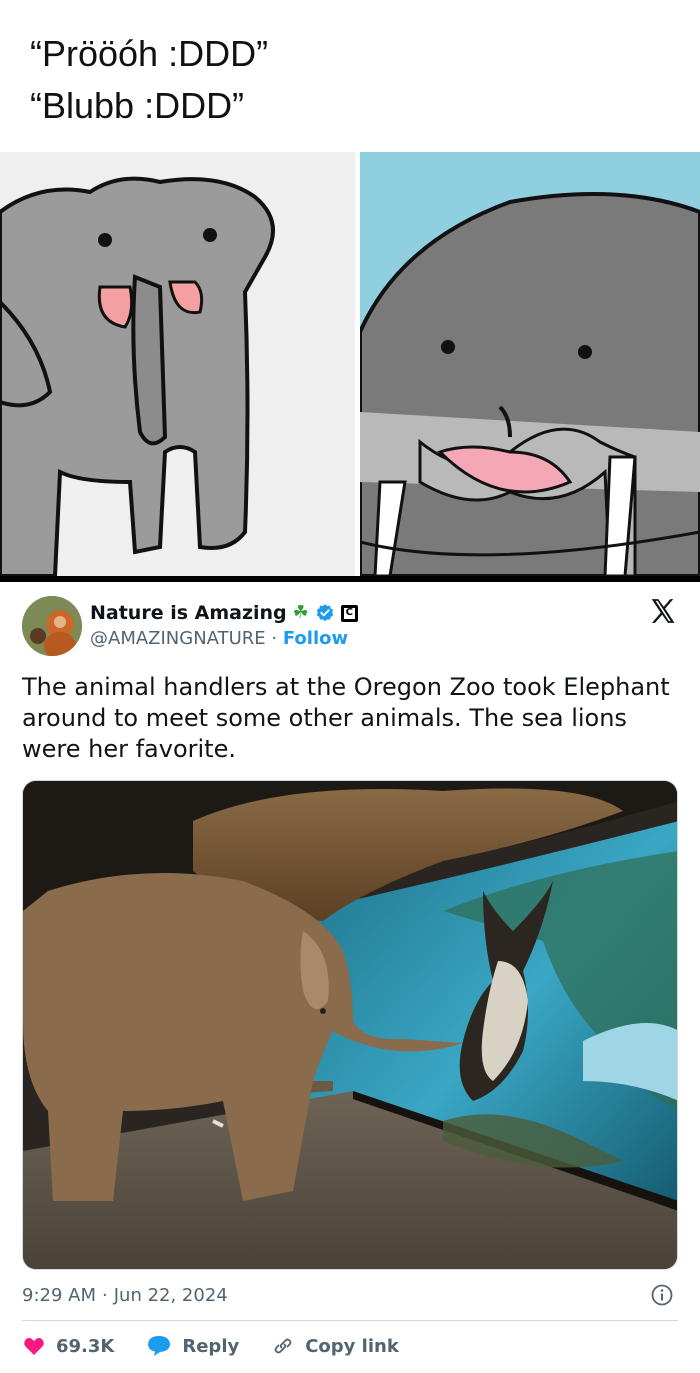 This screenshot has width=700, height=1373. Describe the element at coordinates (137, 105) in the screenshot. I see `meme-caption-line-2: “Blubb :DDD”` at that location.